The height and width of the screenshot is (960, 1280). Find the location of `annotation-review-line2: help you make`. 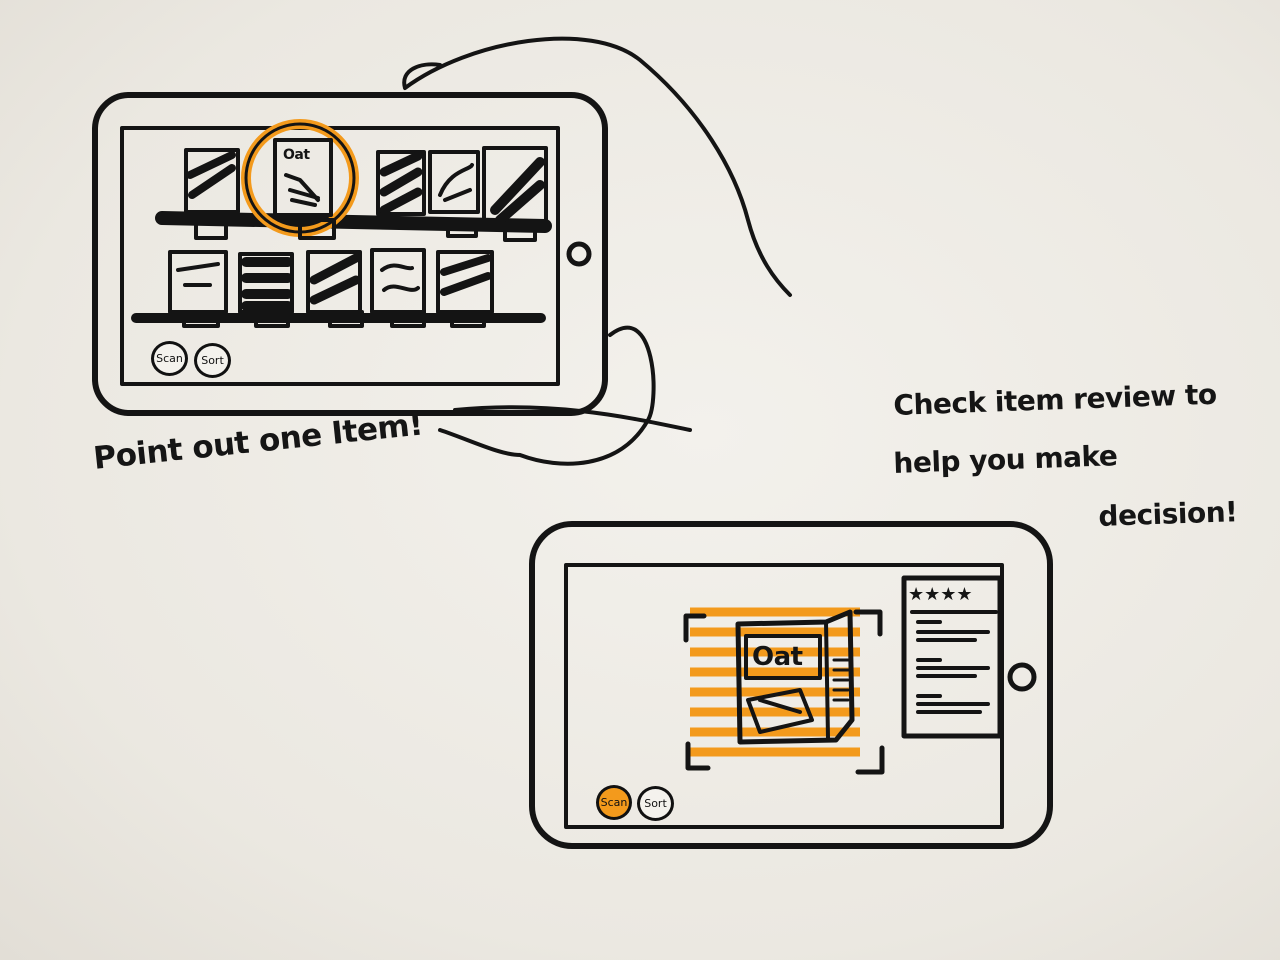

annotation-review-line2: help you make is located at coordinates (1005, 459).